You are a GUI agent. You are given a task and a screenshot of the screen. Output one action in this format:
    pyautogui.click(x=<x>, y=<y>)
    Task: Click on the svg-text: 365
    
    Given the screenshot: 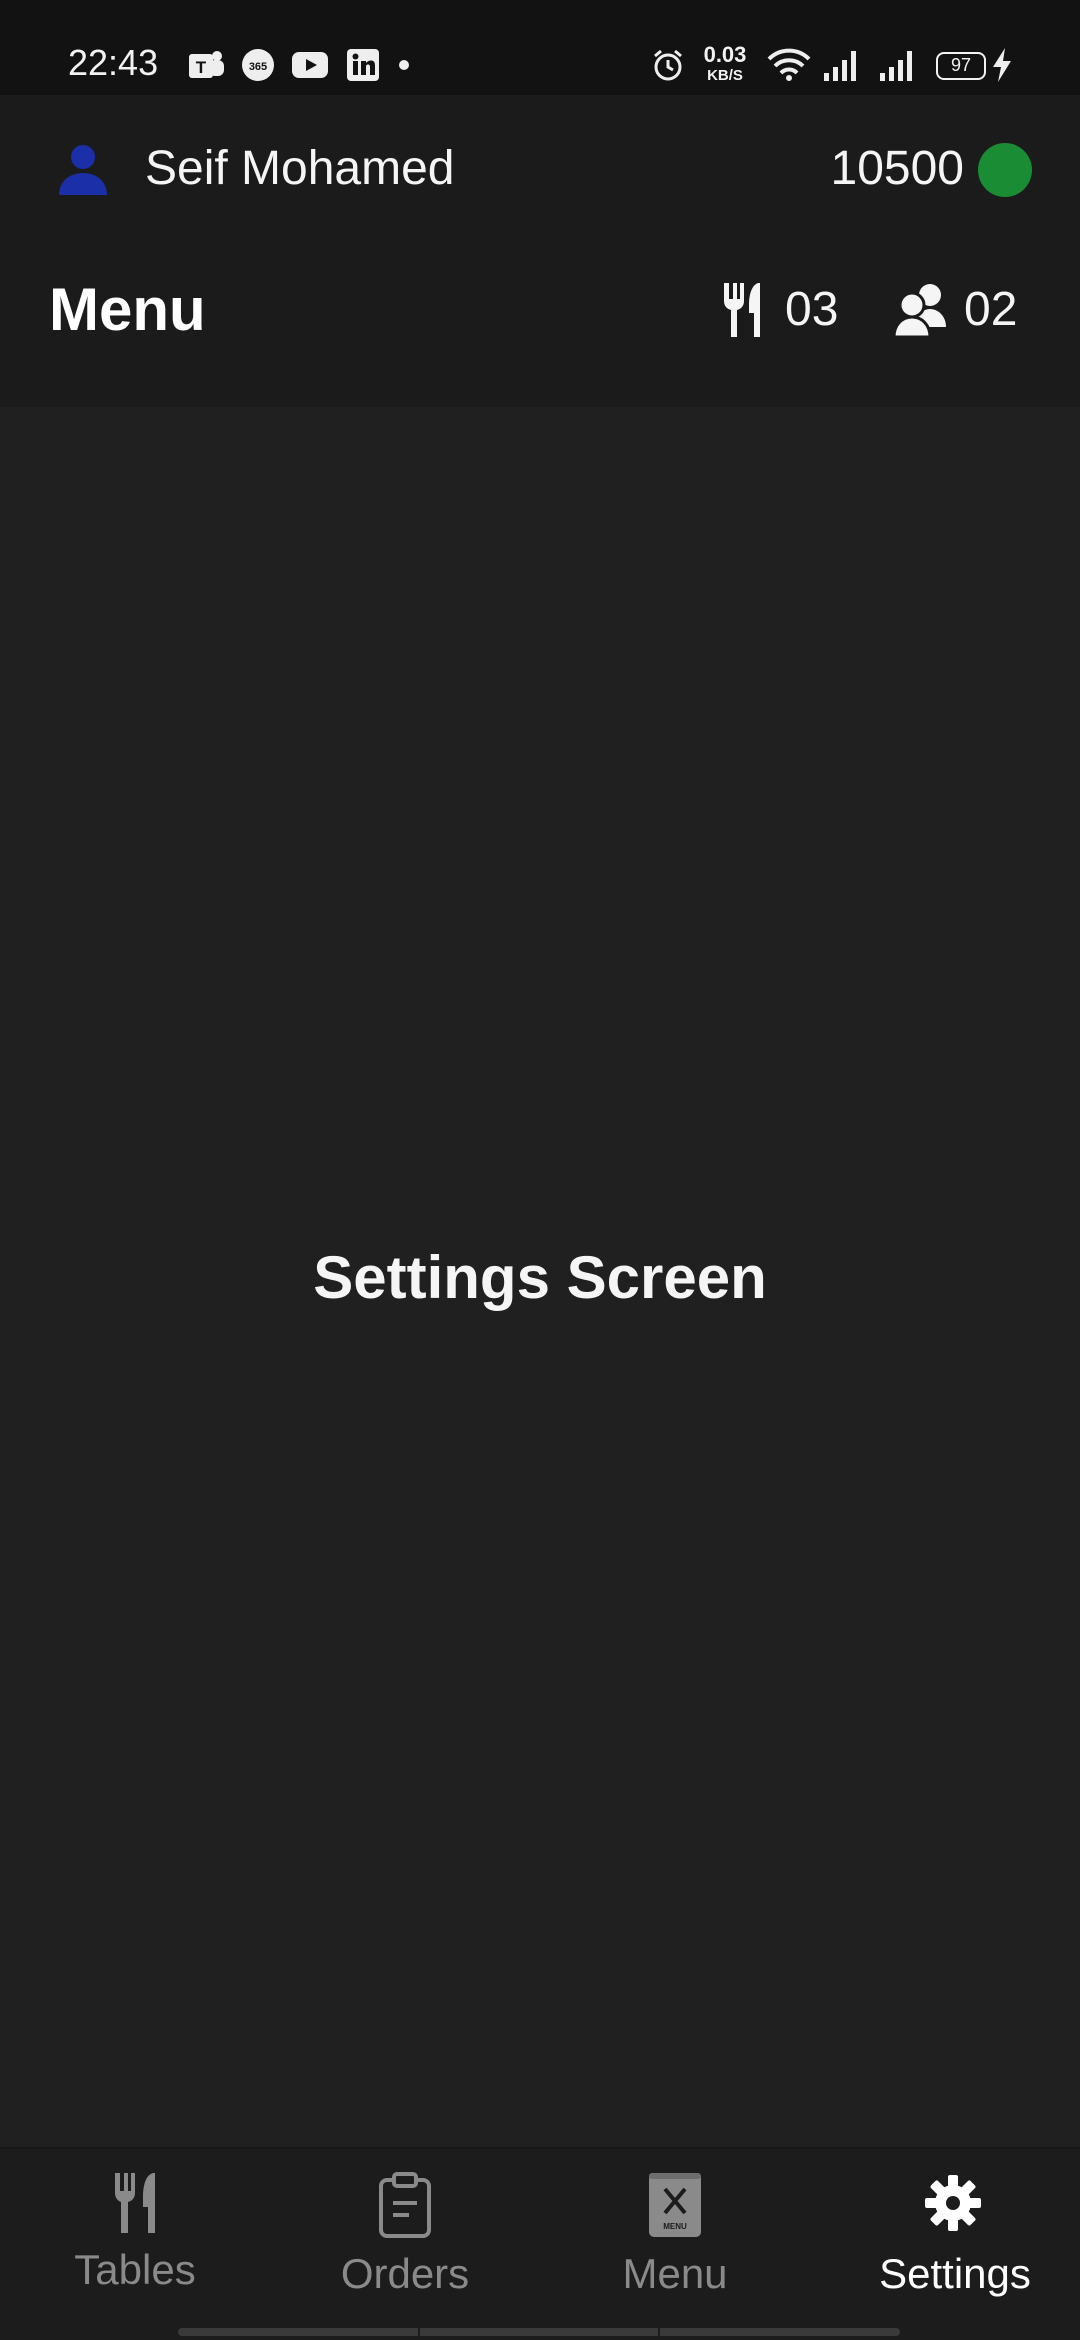 What is the action you would take?
    pyautogui.click(x=258, y=67)
    